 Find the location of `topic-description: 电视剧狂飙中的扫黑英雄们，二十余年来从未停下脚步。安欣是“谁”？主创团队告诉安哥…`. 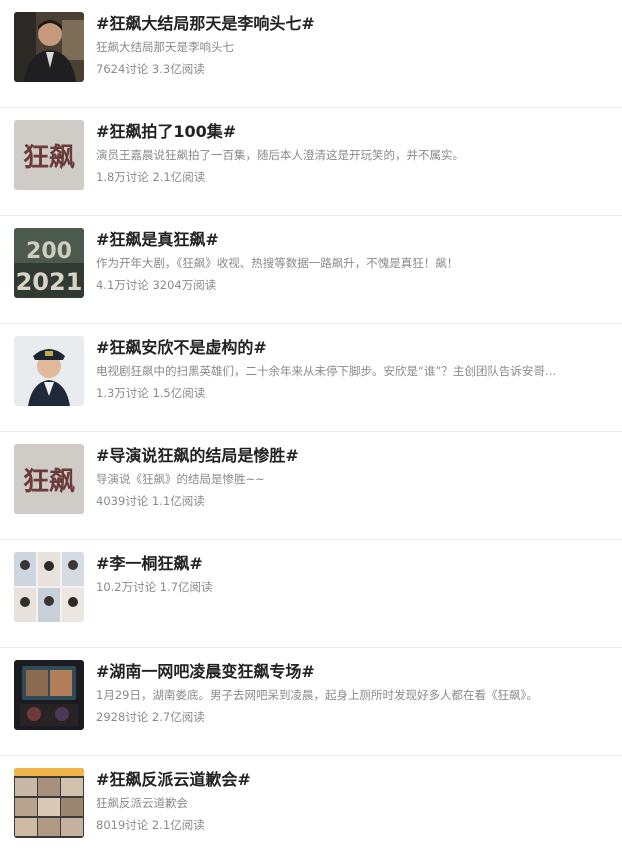

topic-description: 电视剧狂飙中的扫黑英雄们，二十余年来从未停下脚步。安欣是“谁”？主创团队告诉安哥… is located at coordinates (326, 371).